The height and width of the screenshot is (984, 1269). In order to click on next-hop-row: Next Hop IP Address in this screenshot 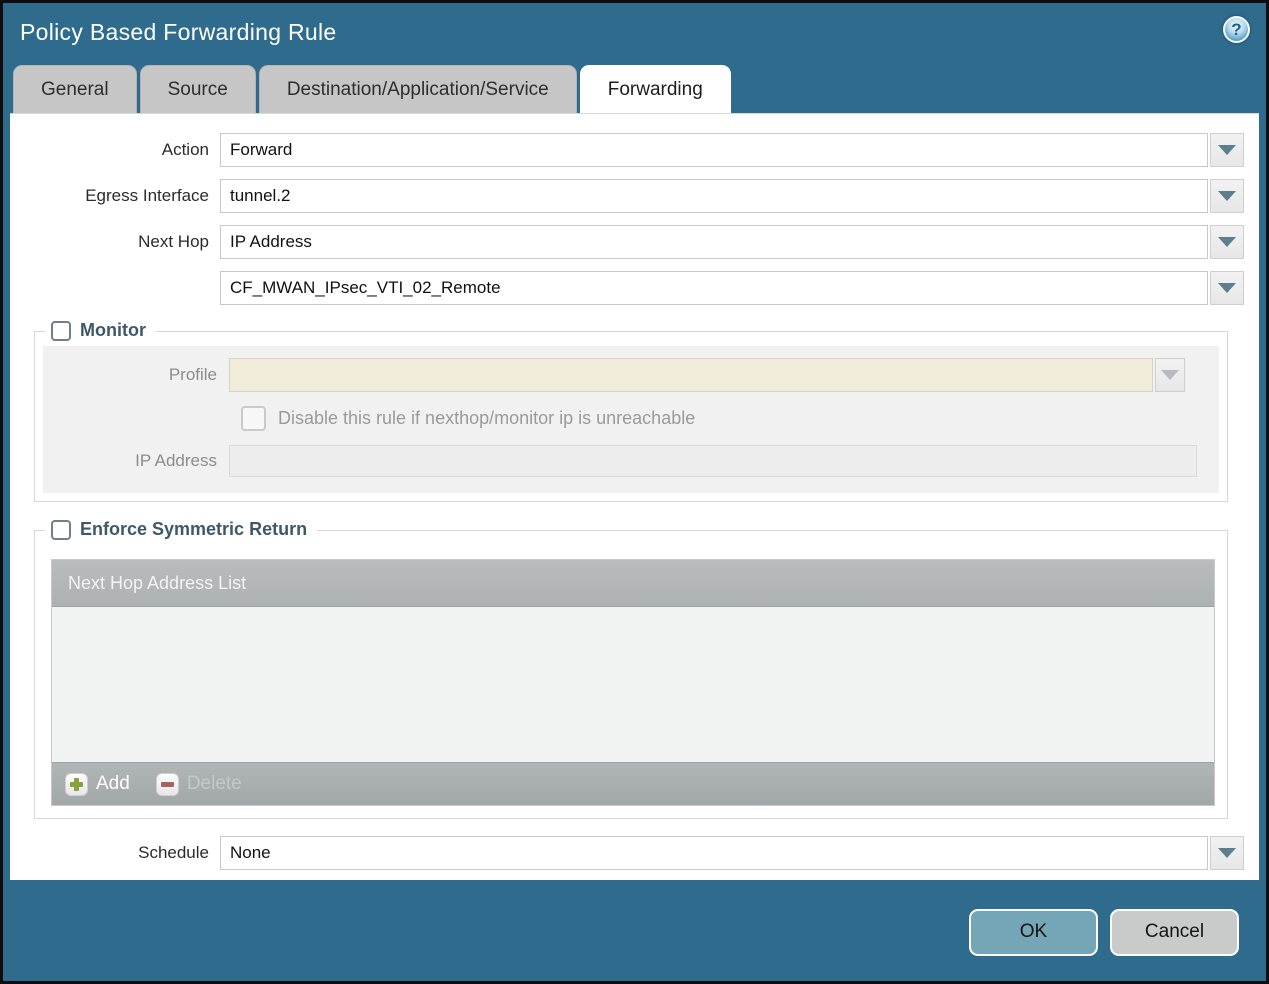, I will do `click(627, 242)`.